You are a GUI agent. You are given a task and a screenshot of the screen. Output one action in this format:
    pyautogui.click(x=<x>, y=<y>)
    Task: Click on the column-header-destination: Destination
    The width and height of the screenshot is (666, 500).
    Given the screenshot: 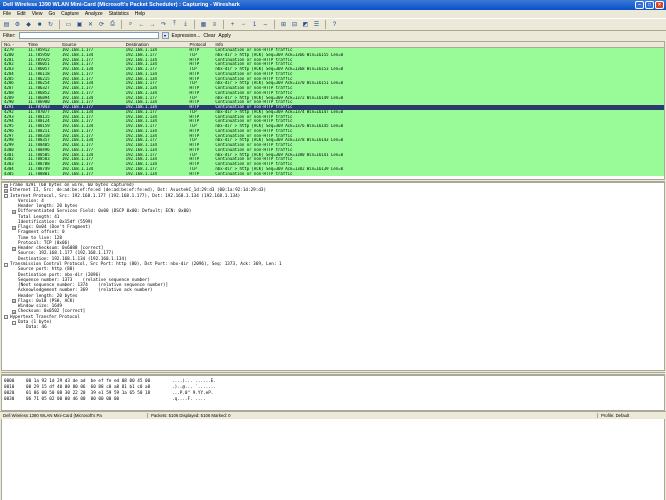 What is the action you would take?
    pyautogui.click(x=156, y=44)
    